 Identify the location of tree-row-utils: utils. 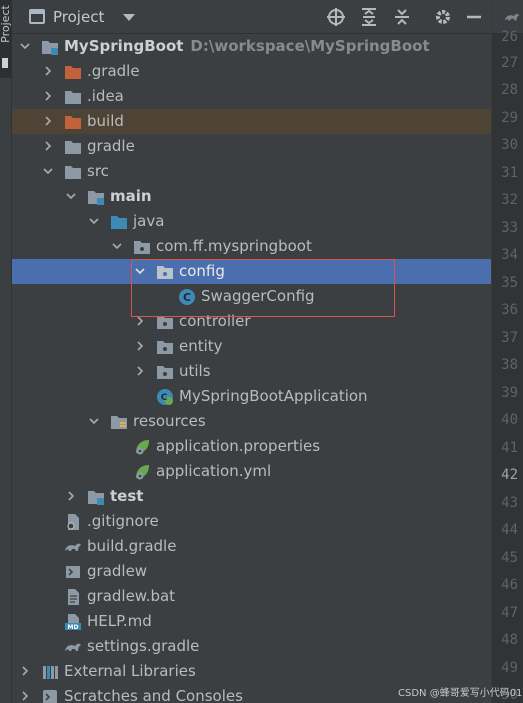
(251, 371).